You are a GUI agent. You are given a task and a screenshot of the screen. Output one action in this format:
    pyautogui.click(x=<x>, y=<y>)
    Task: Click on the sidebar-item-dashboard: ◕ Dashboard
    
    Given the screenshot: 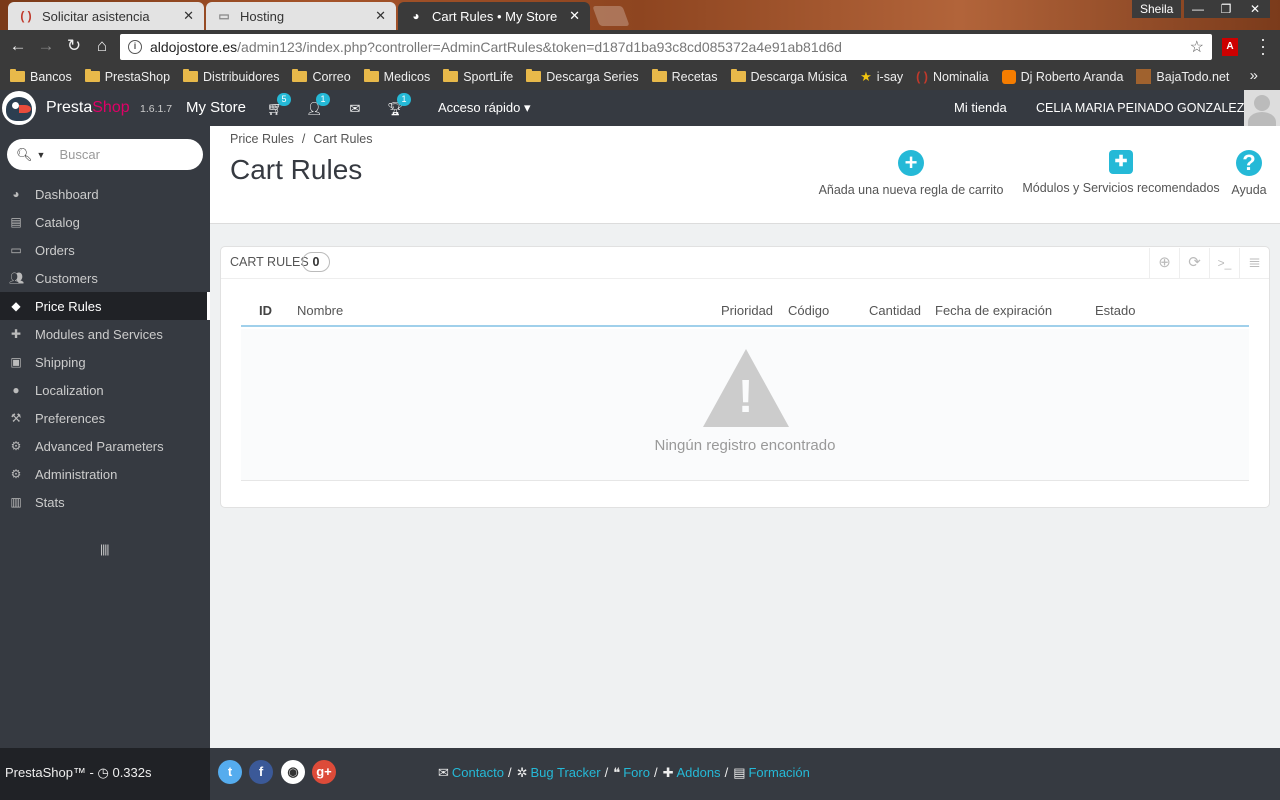 What is the action you would take?
    pyautogui.click(x=105, y=194)
    